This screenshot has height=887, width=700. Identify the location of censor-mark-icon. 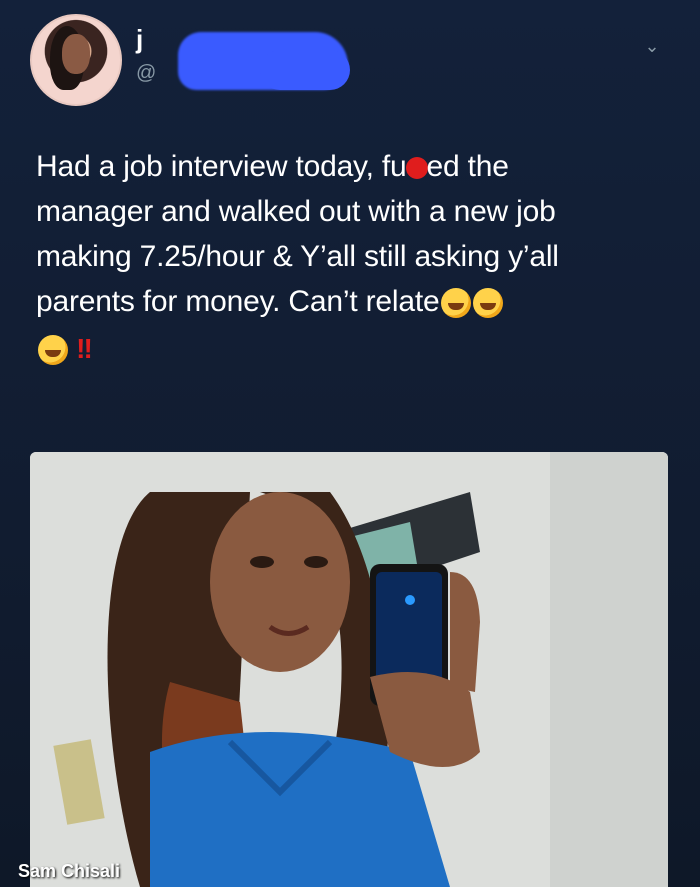
(416, 168).